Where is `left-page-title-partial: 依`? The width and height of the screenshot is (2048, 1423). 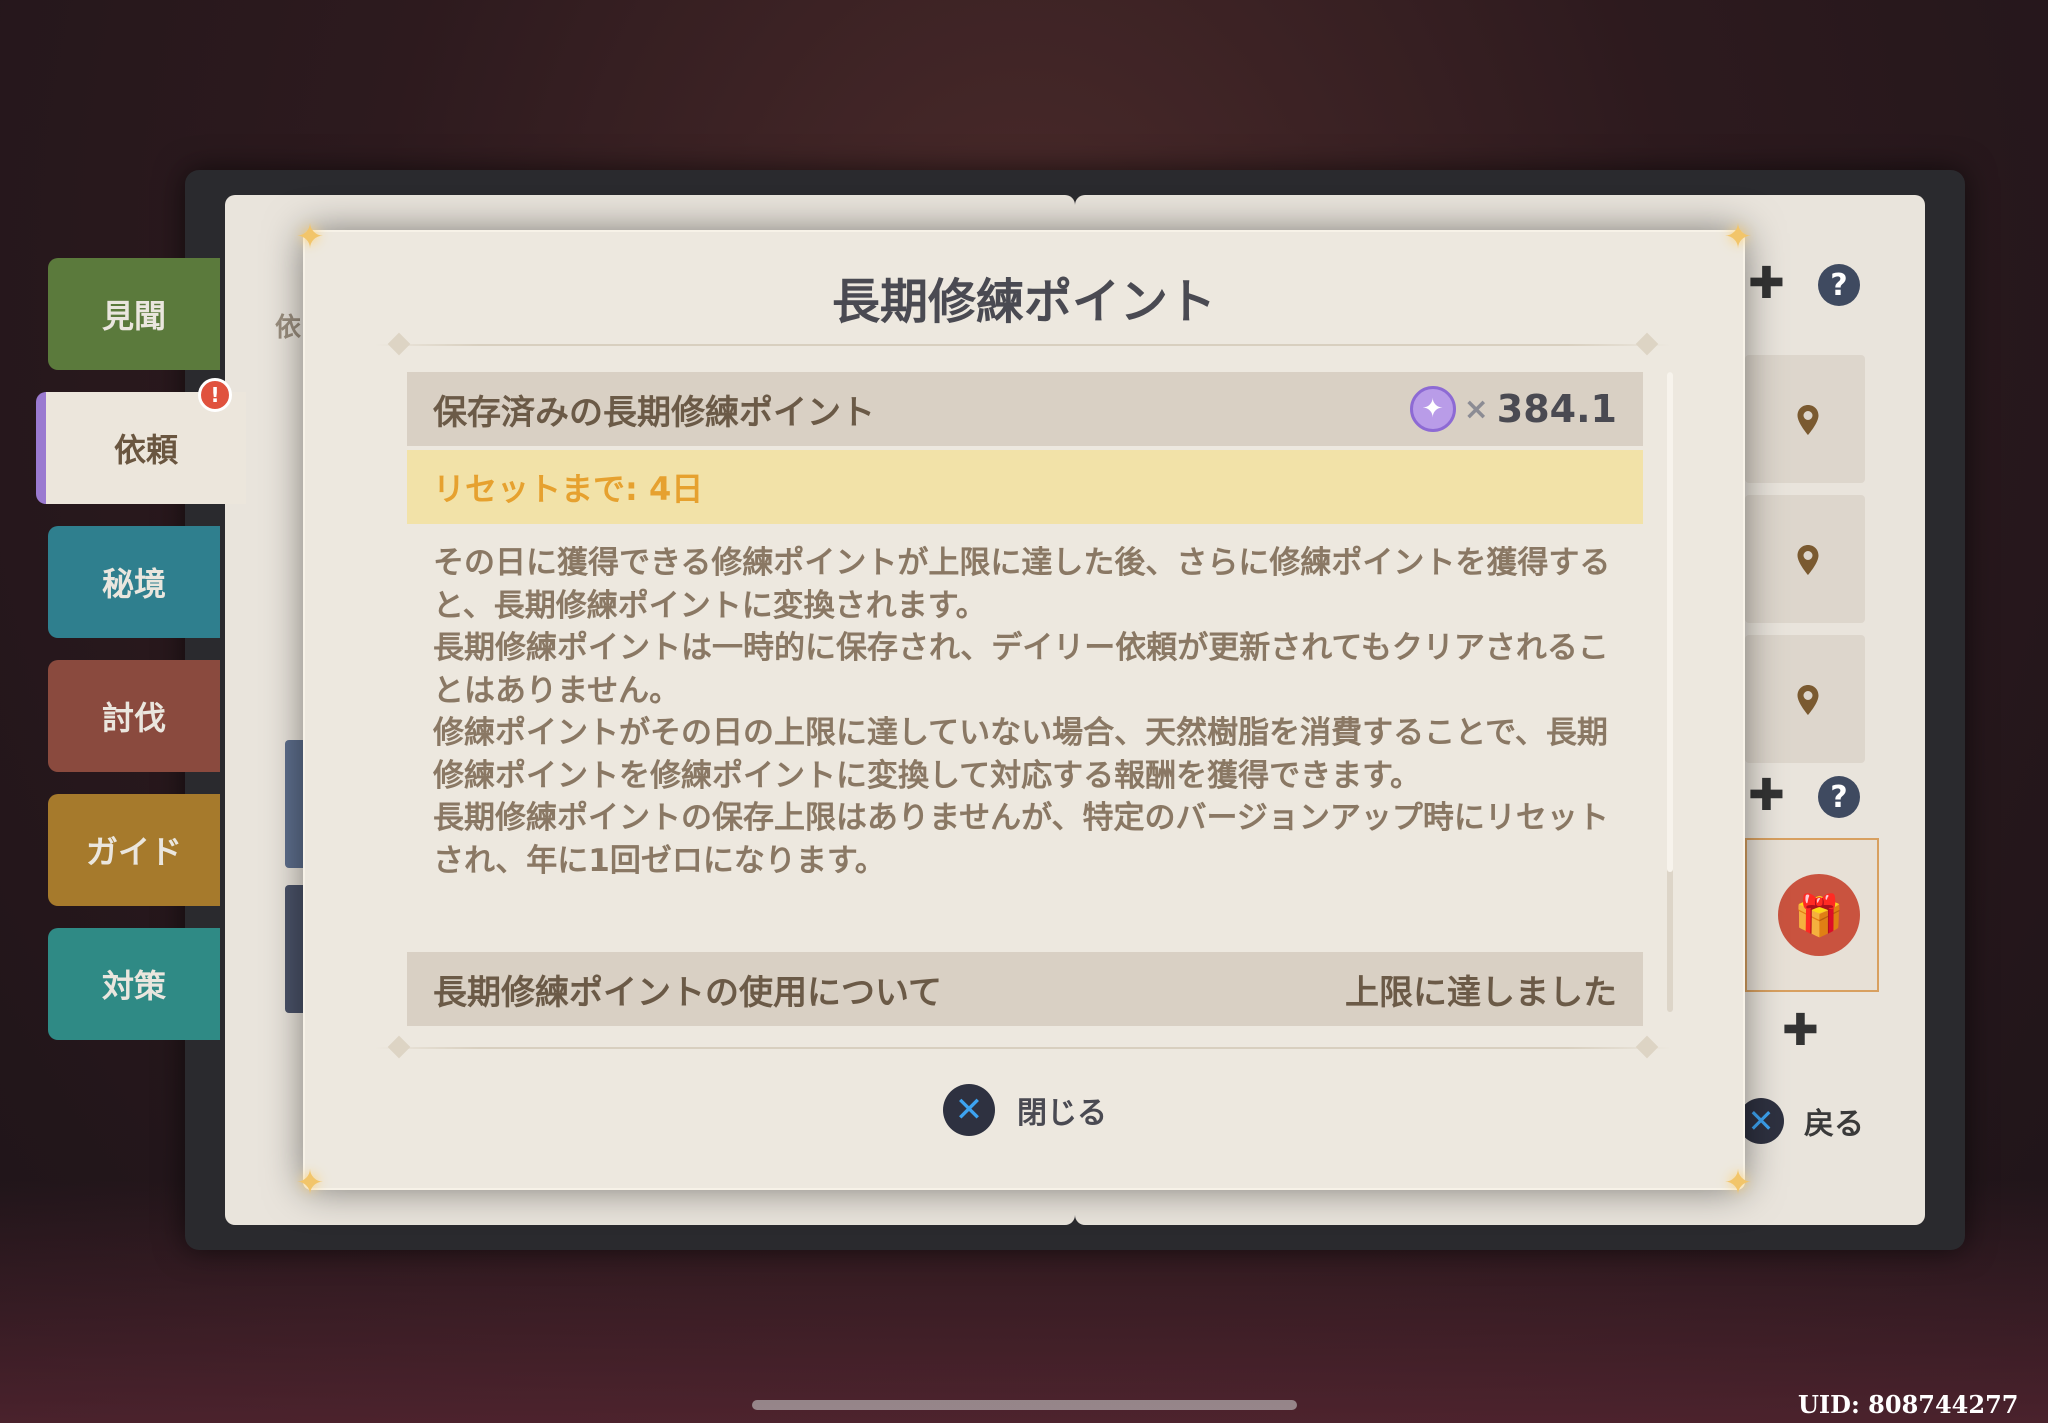
left-page-title-partial: 依 is located at coordinates (288, 328).